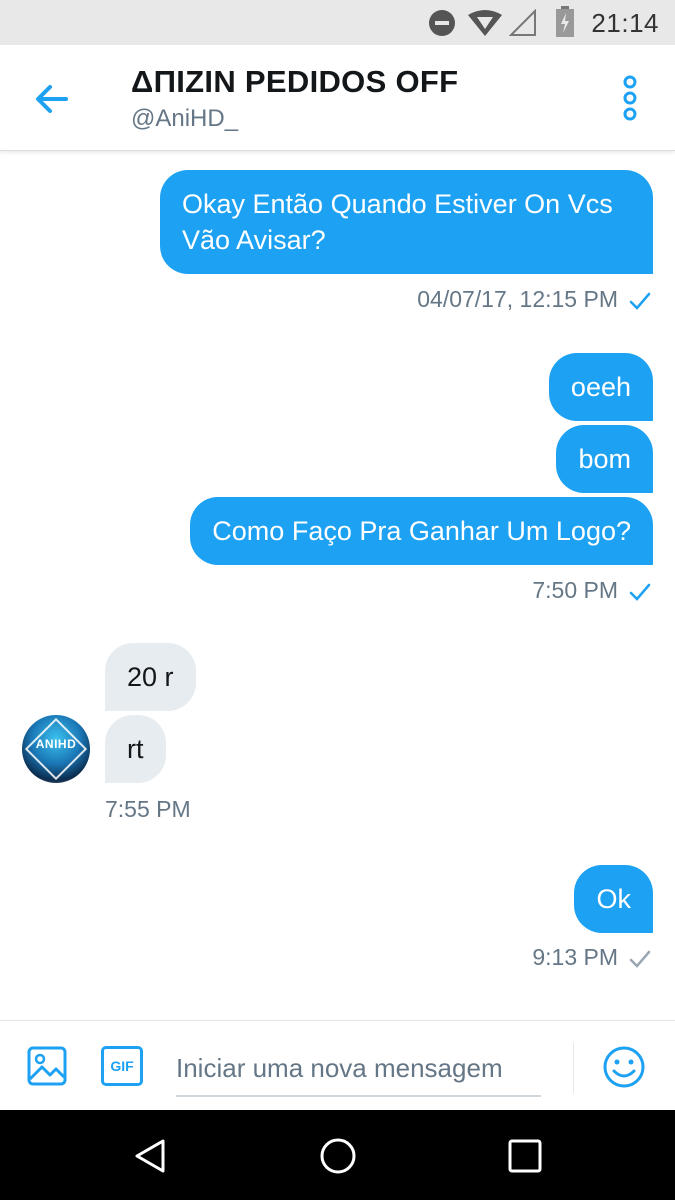 This screenshot has width=675, height=1200. I want to click on incoming-message: rt, so click(135, 749).